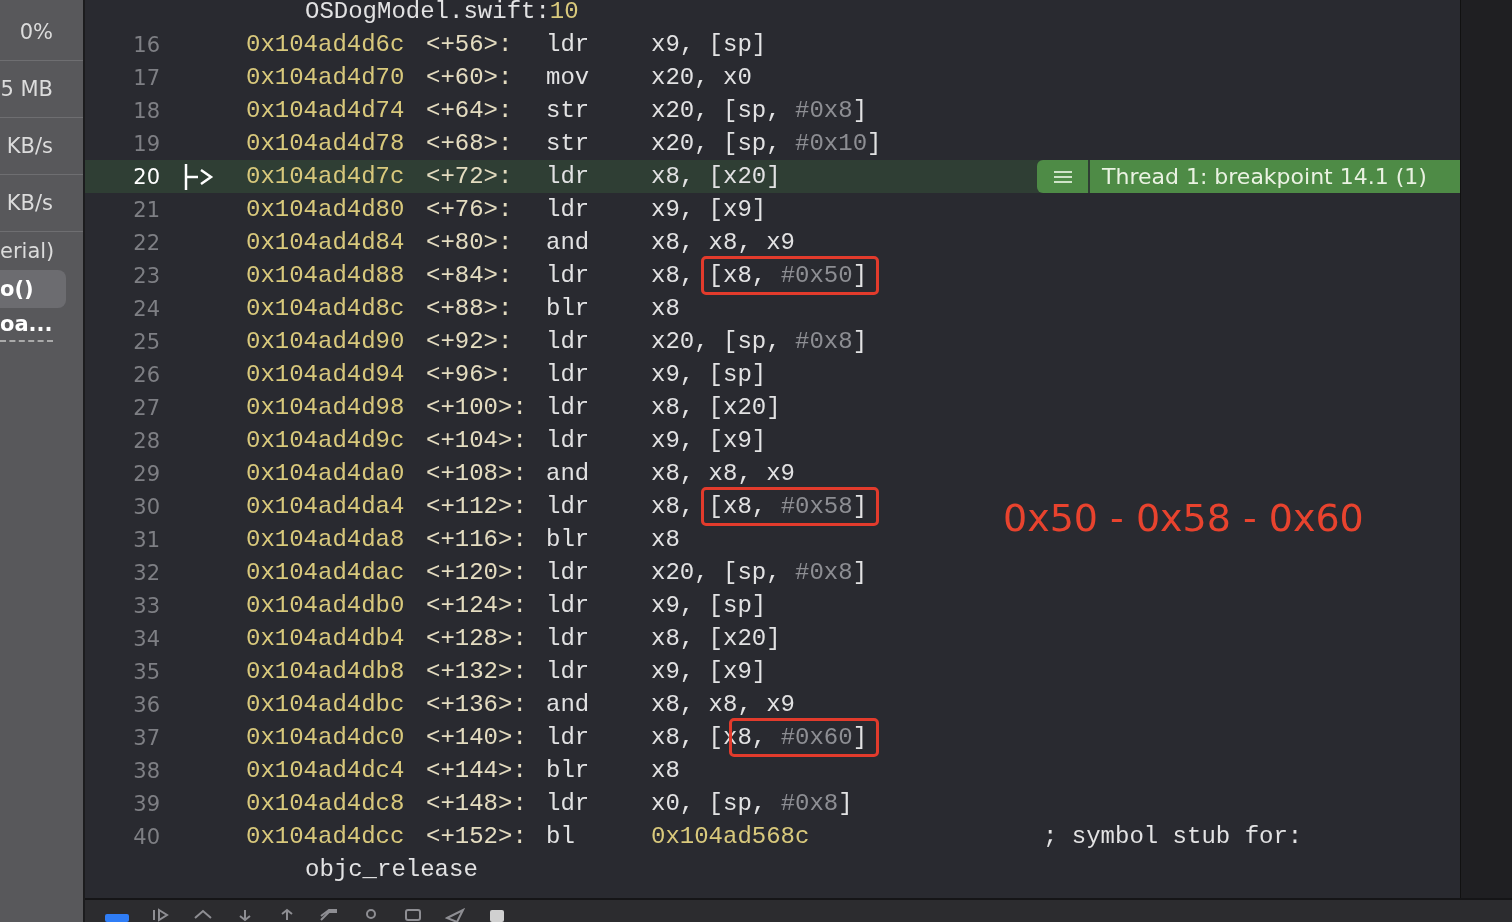 This screenshot has width=1512, height=922. What do you see at coordinates (325, 836) in the screenshot?
I see `instruction-address: 0x104ad4dcc` at bounding box center [325, 836].